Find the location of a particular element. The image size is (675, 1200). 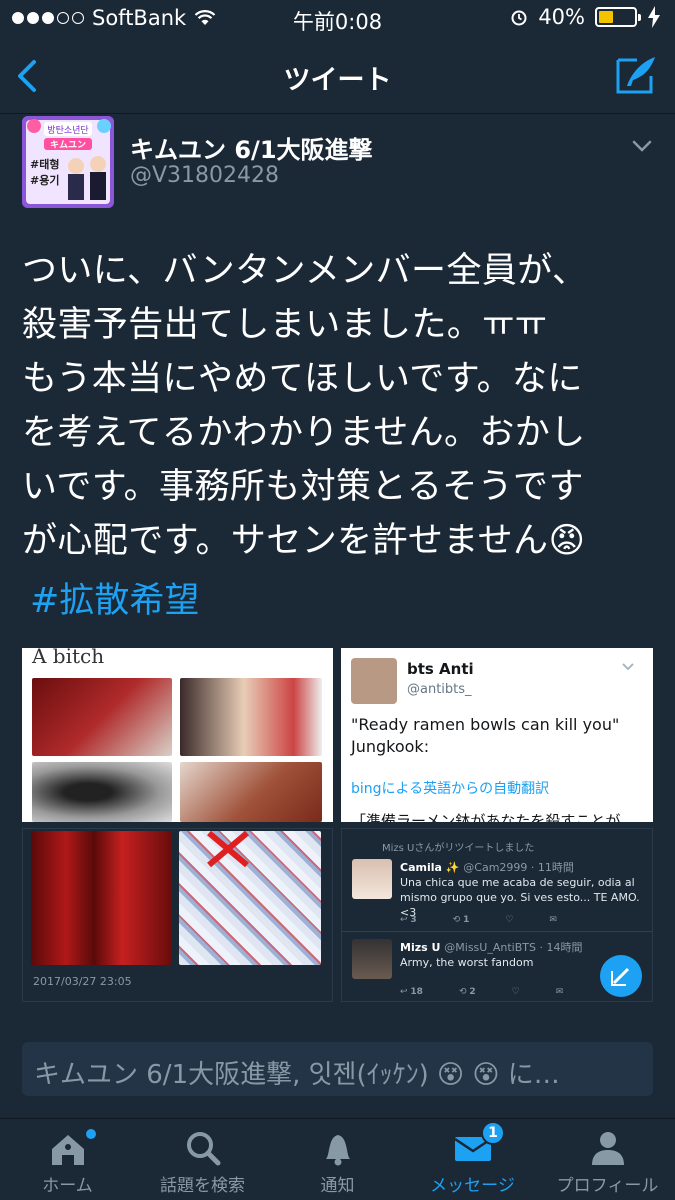

tweet-line: もう本当にやめてほしいです。なに is located at coordinates (302, 379).